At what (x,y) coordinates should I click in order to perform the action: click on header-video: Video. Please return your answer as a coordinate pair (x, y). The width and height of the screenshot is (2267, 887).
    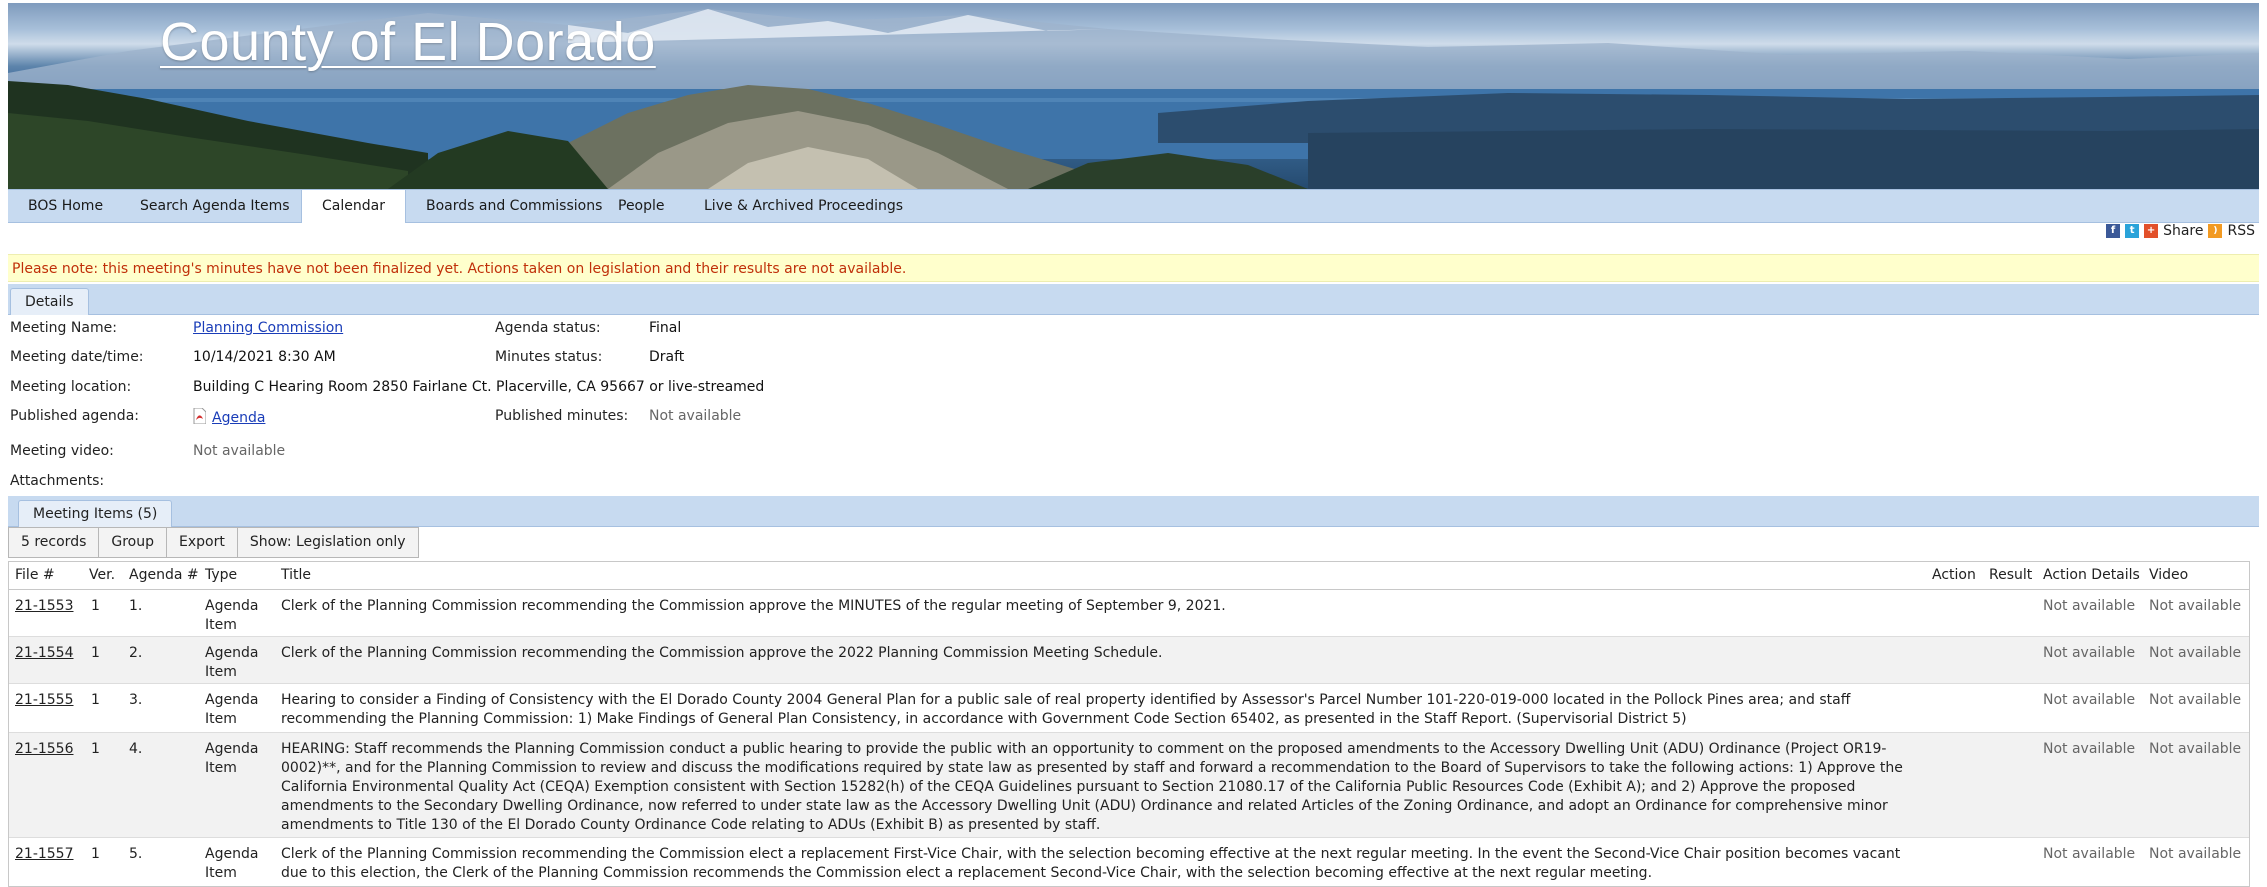
    Looking at the image, I should click on (2168, 575).